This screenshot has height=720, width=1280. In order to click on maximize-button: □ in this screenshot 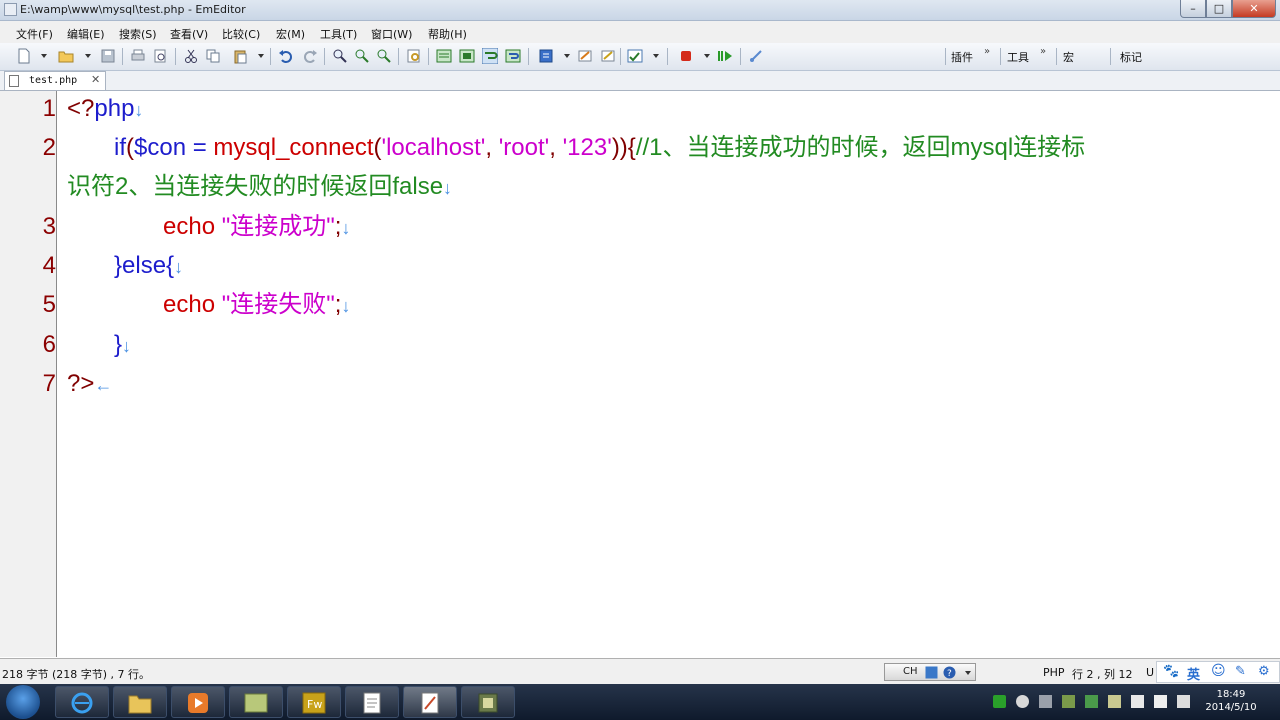, I will do `click(1219, 9)`.